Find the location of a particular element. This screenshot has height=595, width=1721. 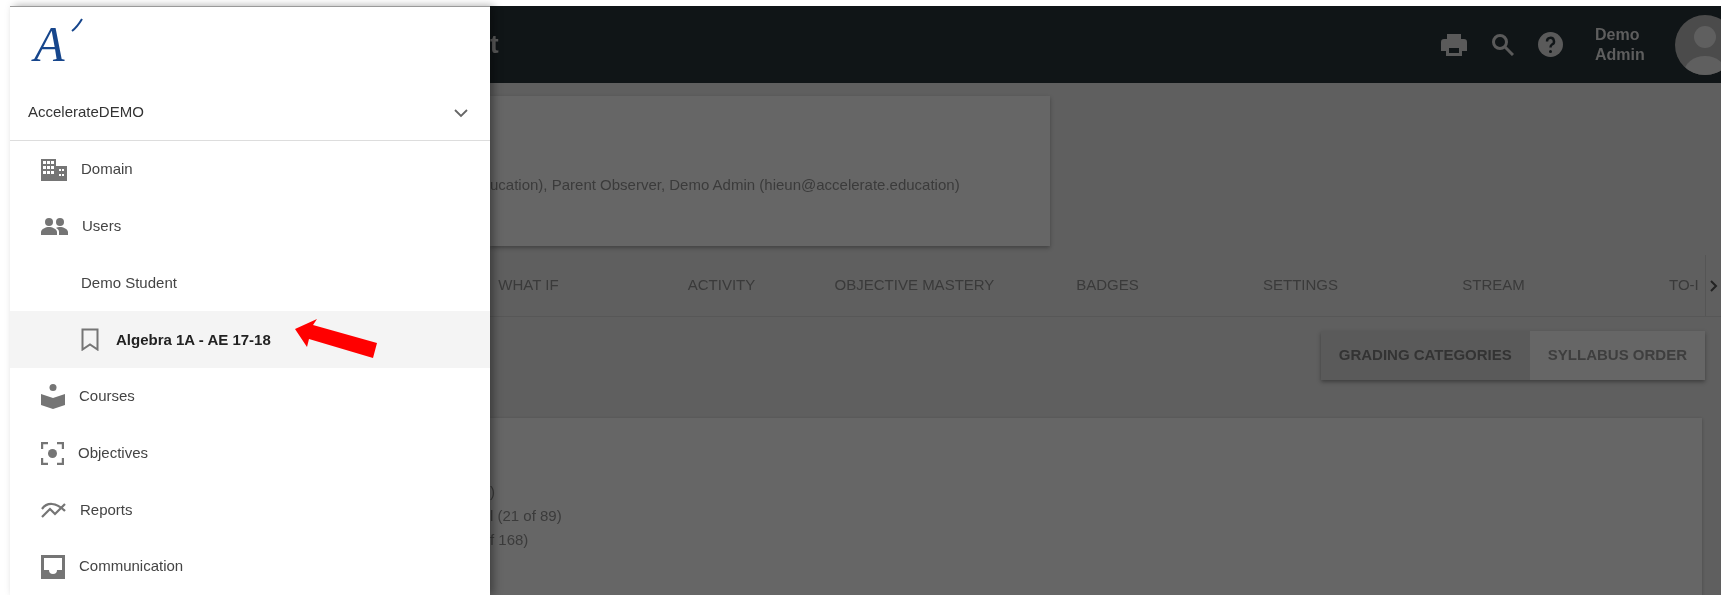

book-reader-icon is located at coordinates (53, 396).